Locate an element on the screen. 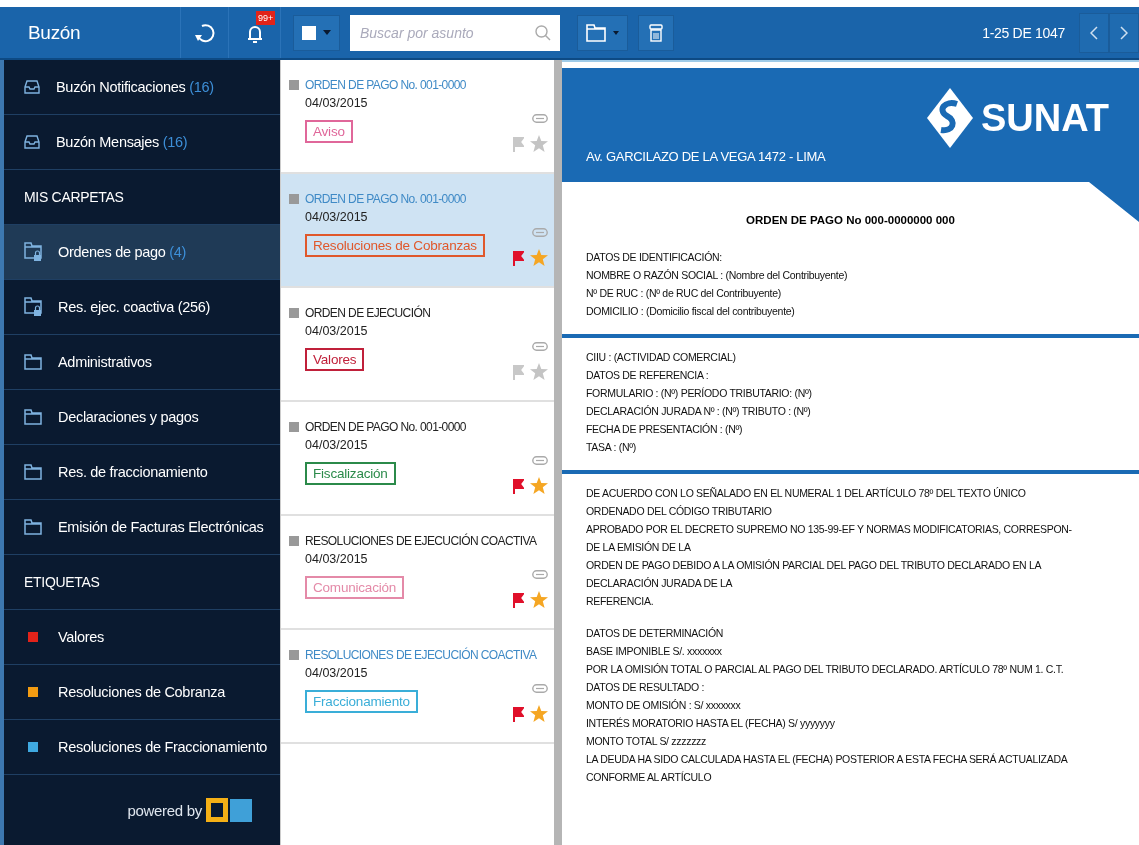  brand-squares-icon is located at coordinates (229, 810).